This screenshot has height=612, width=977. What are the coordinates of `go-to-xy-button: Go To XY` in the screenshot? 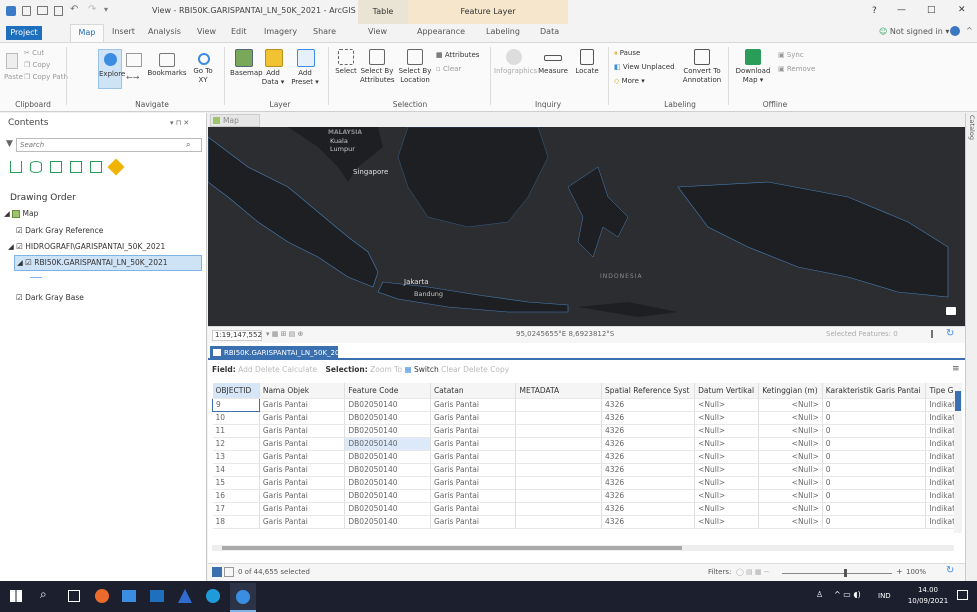 It's located at (204, 69).